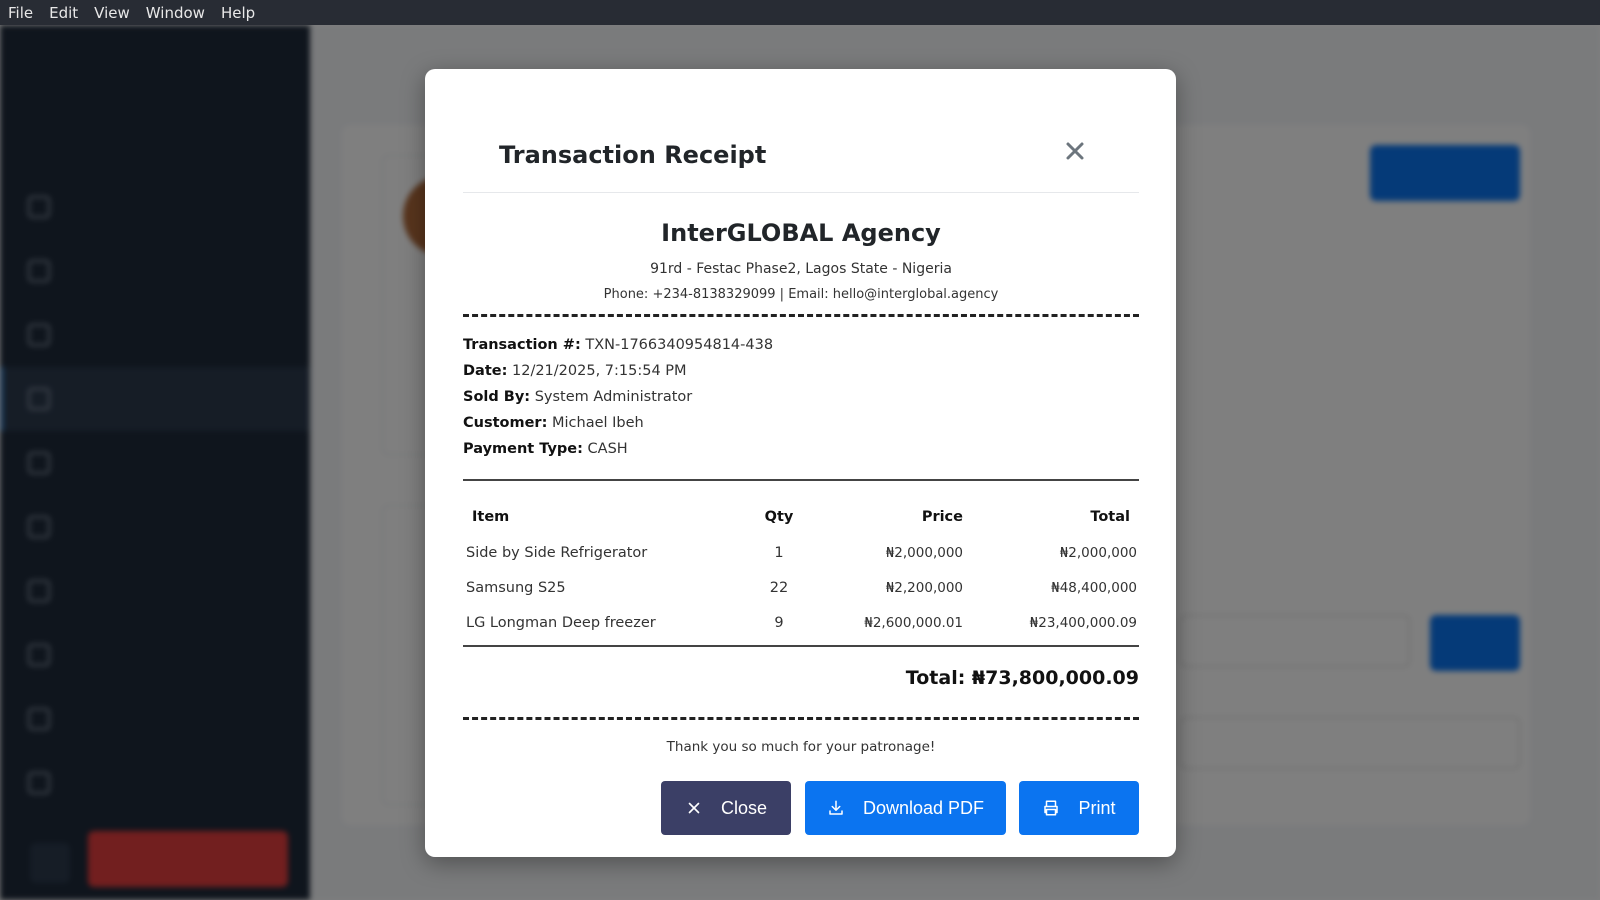 This screenshot has width=1600, height=900. What do you see at coordinates (744, 807) in the screenshot?
I see `close-button-label: Close` at bounding box center [744, 807].